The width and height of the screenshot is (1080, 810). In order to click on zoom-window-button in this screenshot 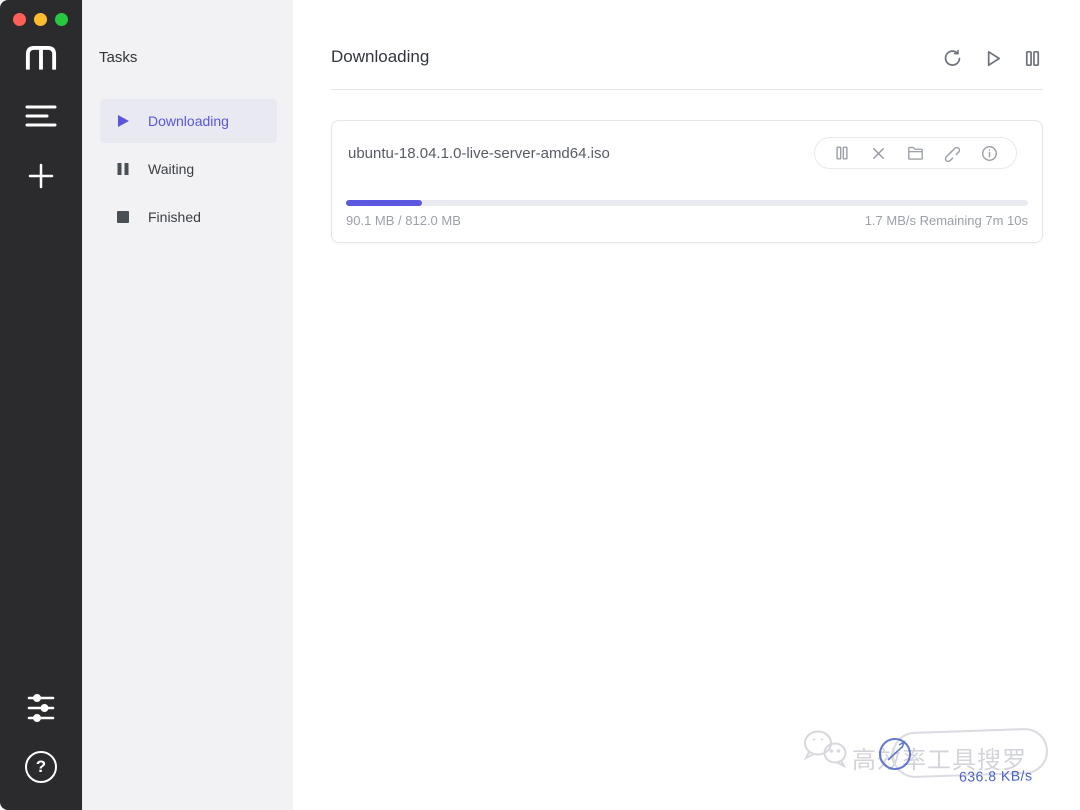, I will do `click(61, 19)`.